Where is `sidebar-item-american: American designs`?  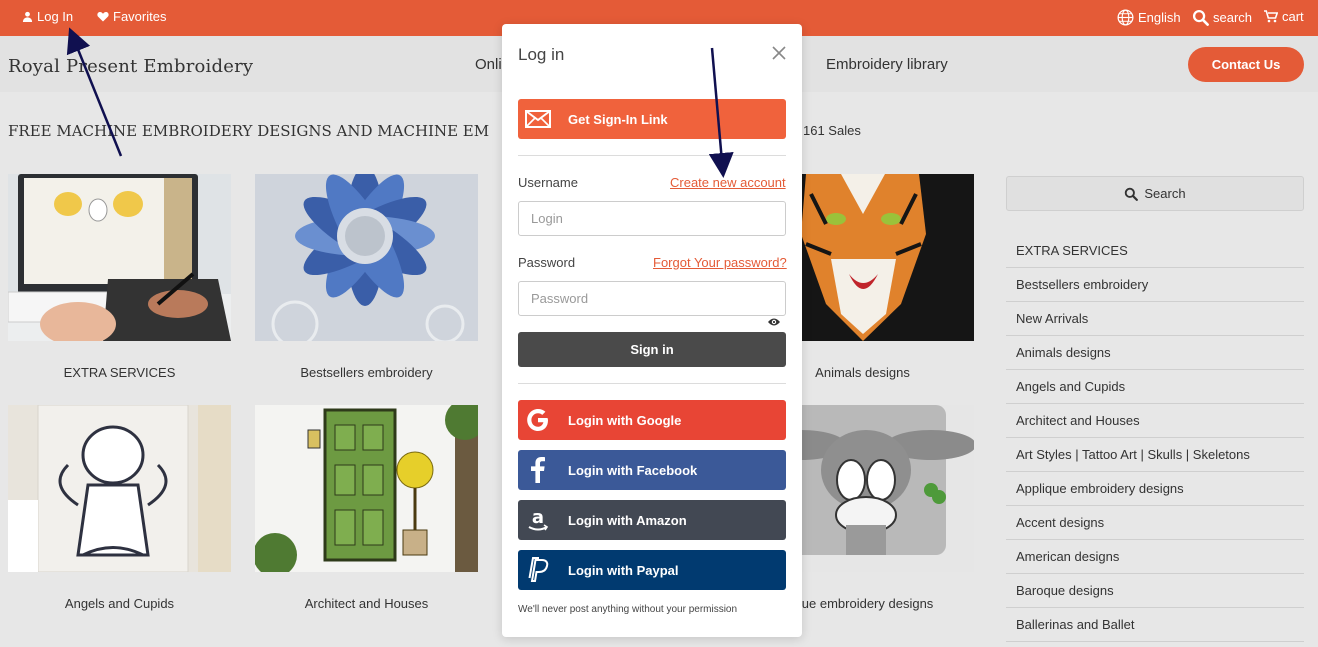
sidebar-item-american: American designs is located at coordinates (1155, 557).